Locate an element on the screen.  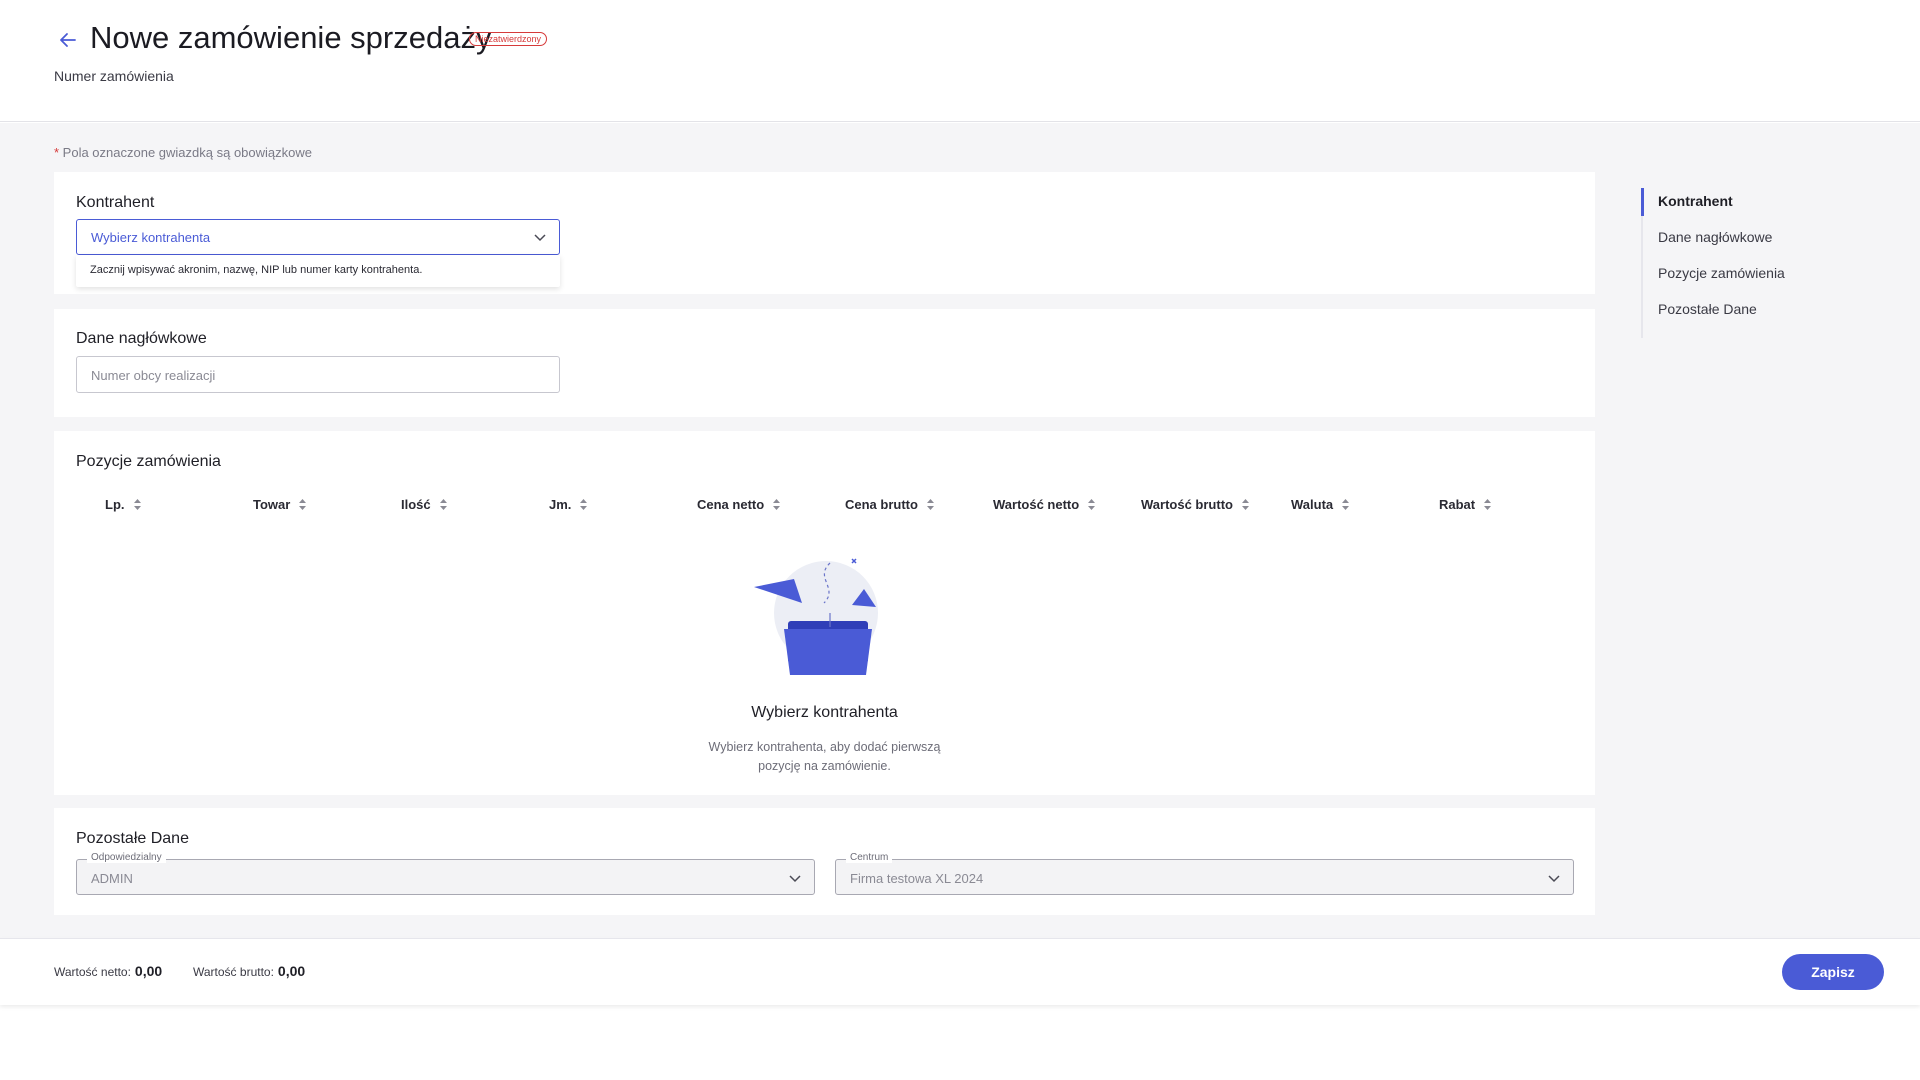
center-label: Centrum is located at coordinates (869, 857).